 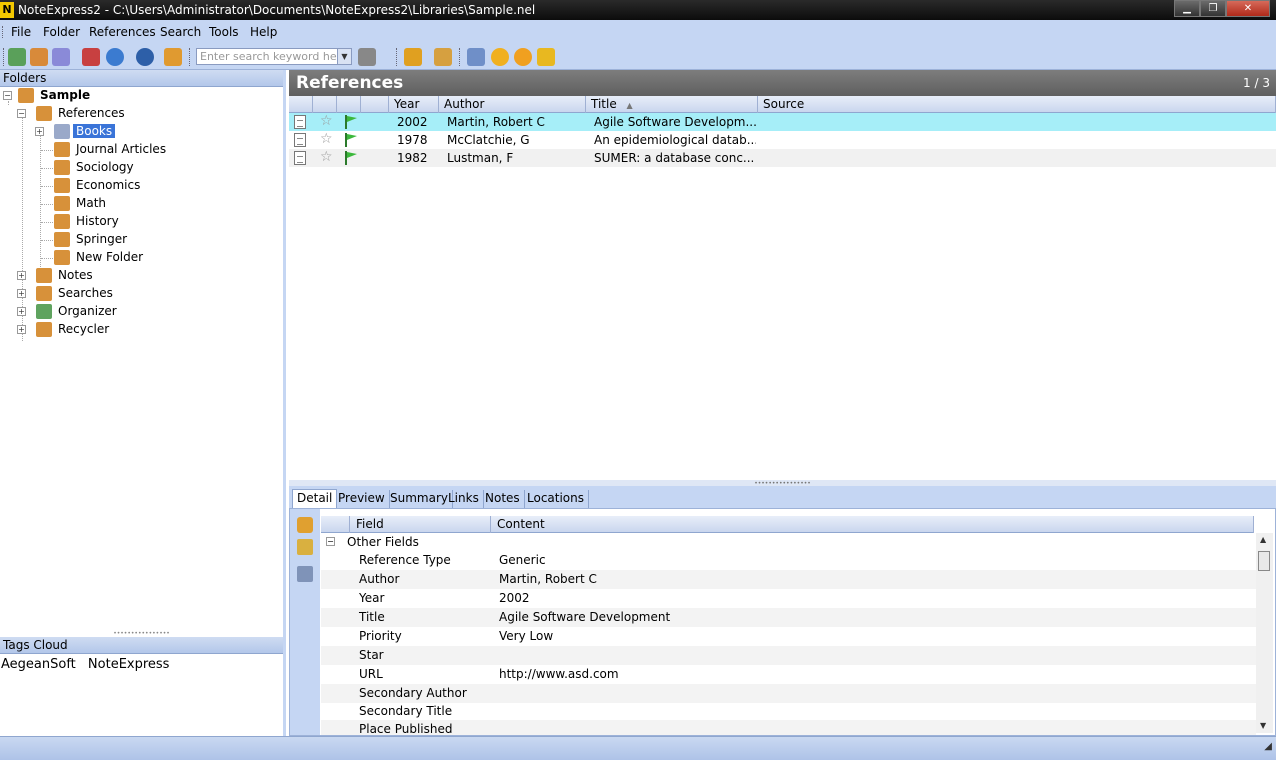 What do you see at coordinates (788, 727) in the screenshot?
I see `detail-row: Place Published` at bounding box center [788, 727].